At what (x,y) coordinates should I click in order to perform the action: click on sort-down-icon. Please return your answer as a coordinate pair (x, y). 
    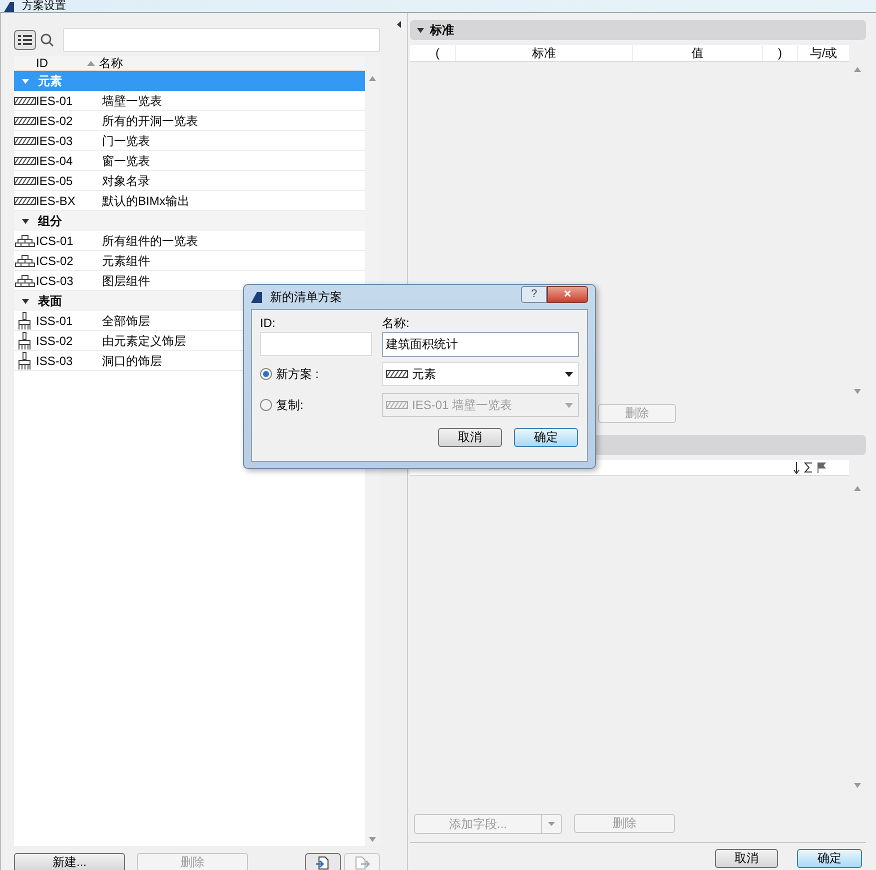
    Looking at the image, I should click on (796, 468).